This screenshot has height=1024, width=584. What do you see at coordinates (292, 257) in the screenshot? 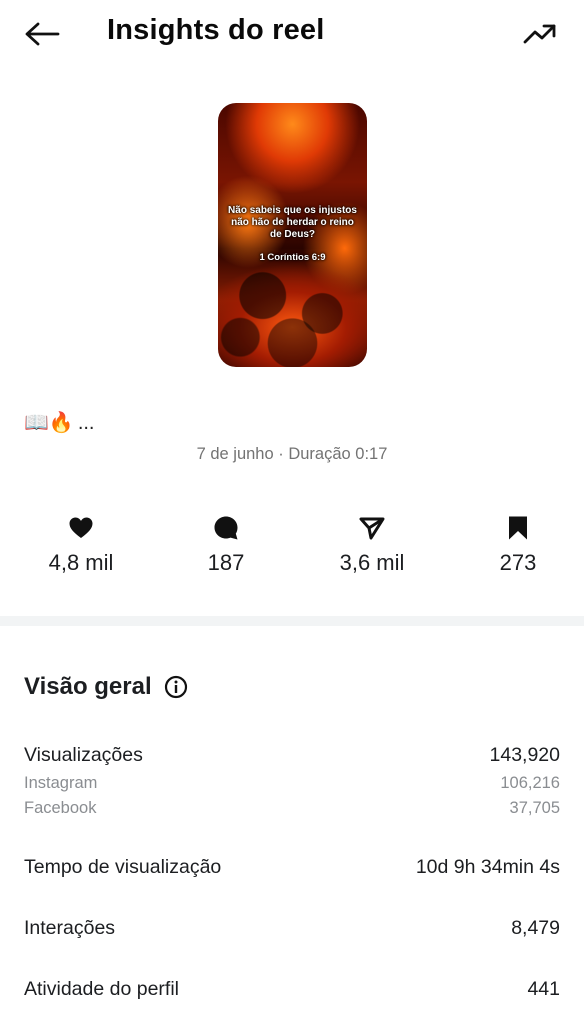
I see `thumbnail-reference: 1 Coríntios 6:9` at bounding box center [292, 257].